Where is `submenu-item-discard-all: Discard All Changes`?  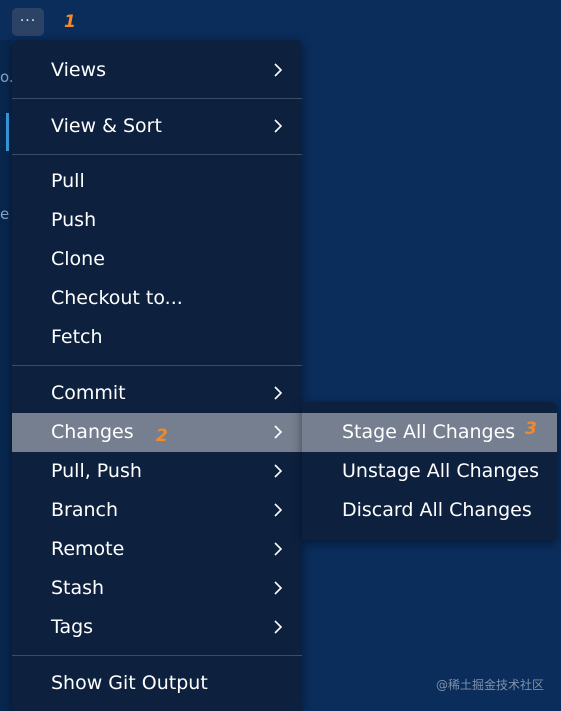
submenu-item-discard-all: Discard All Changes is located at coordinates (429, 510).